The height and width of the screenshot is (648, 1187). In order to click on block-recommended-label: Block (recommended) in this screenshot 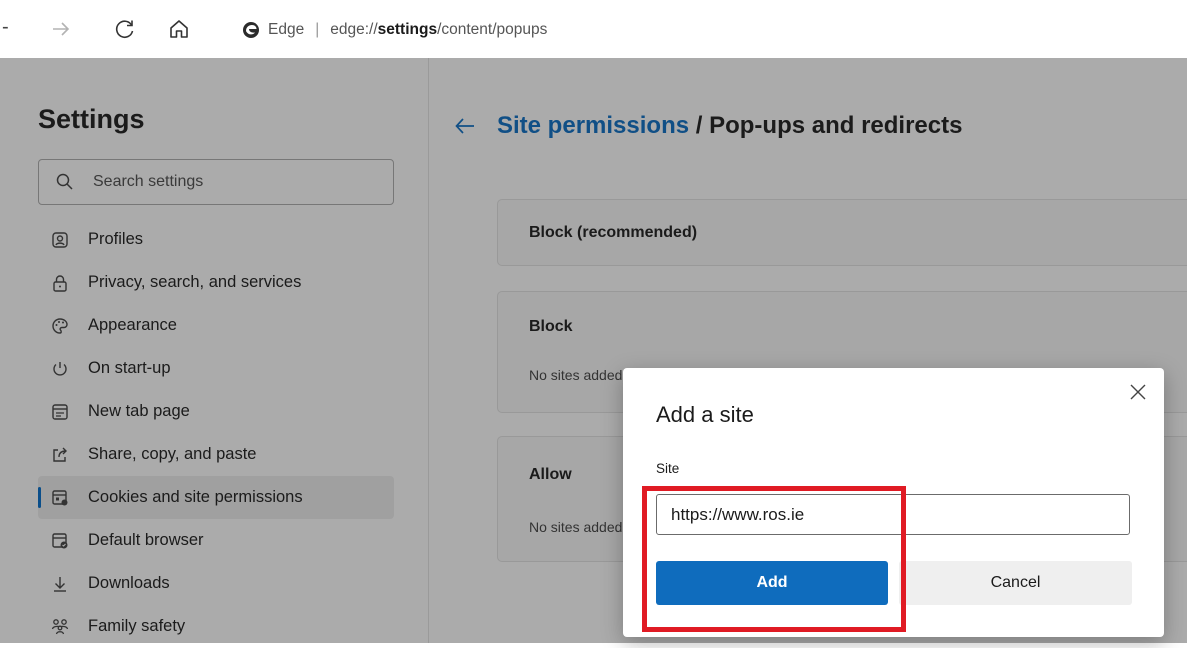, I will do `click(613, 232)`.